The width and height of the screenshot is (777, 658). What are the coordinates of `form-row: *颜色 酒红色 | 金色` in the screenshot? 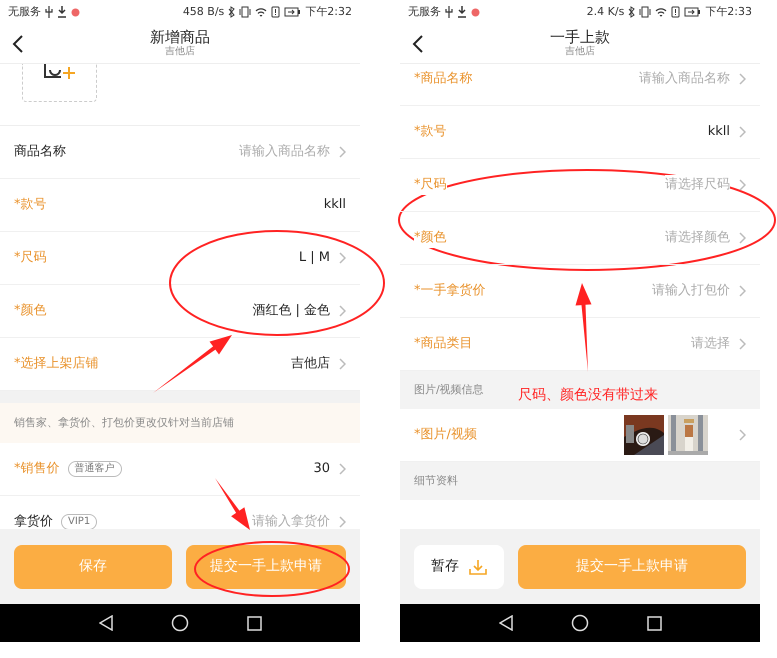 It's located at (180, 311).